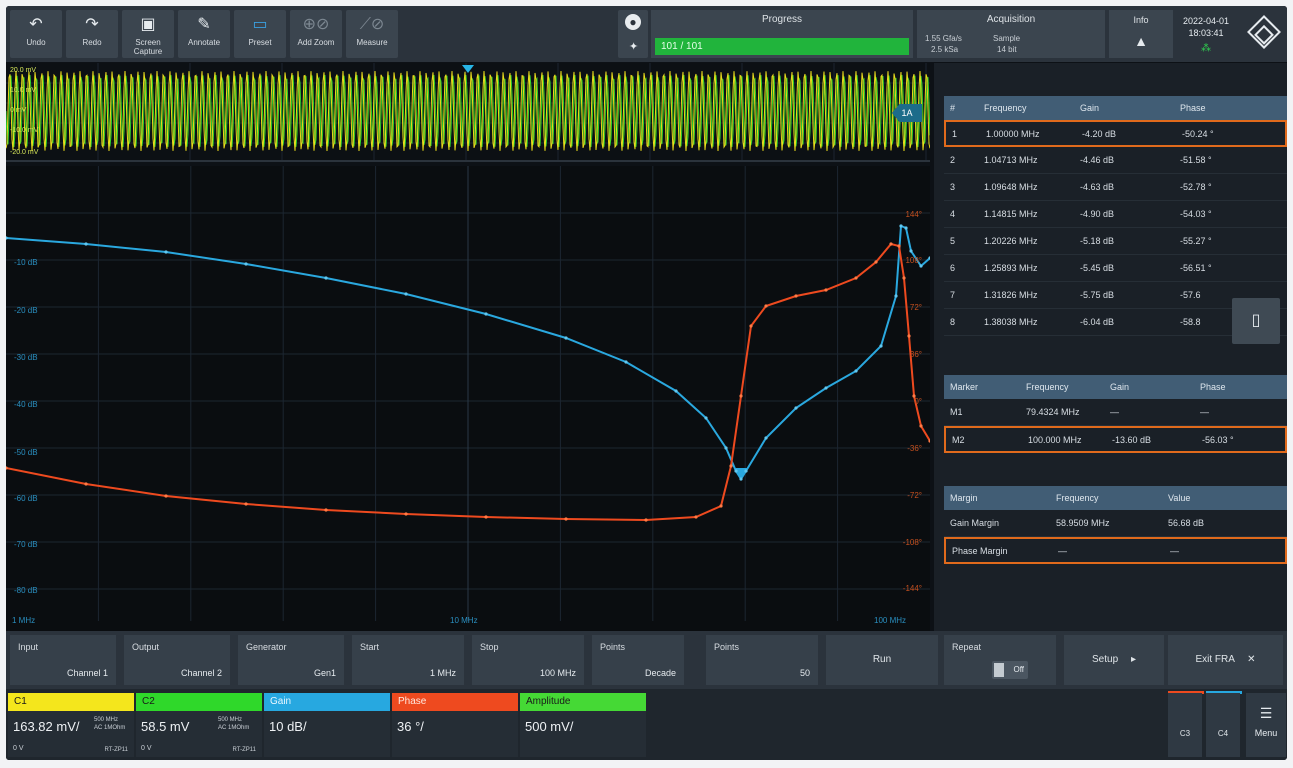  What do you see at coordinates (1011, 241) in the screenshot?
I see `table-cell: 1.20226 MHz` at bounding box center [1011, 241].